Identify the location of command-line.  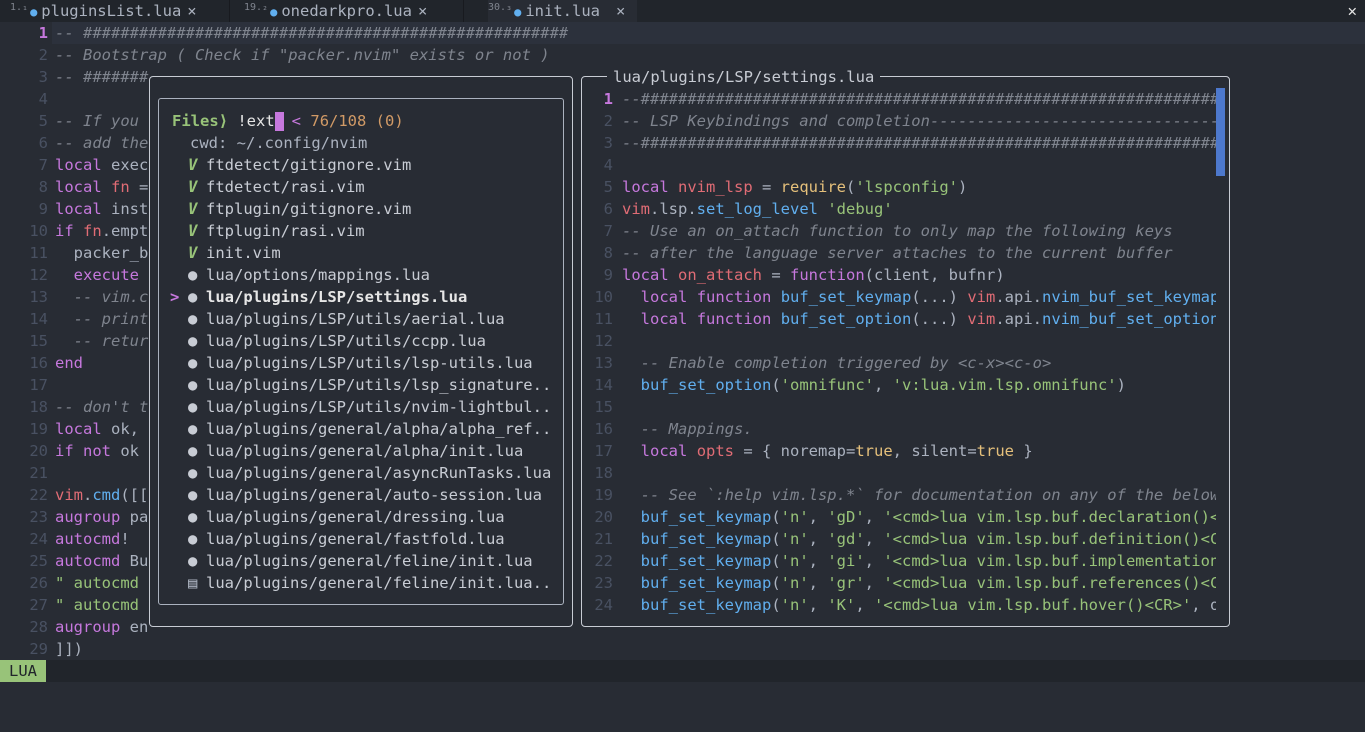
(682, 707).